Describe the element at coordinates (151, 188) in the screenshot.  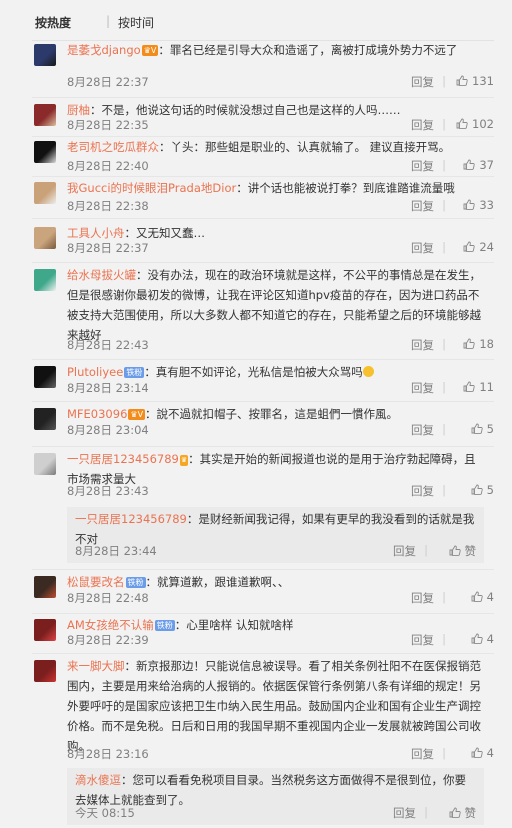
I see `comment-username: 我Gucci的时候眼泪Prada地Dior` at that location.